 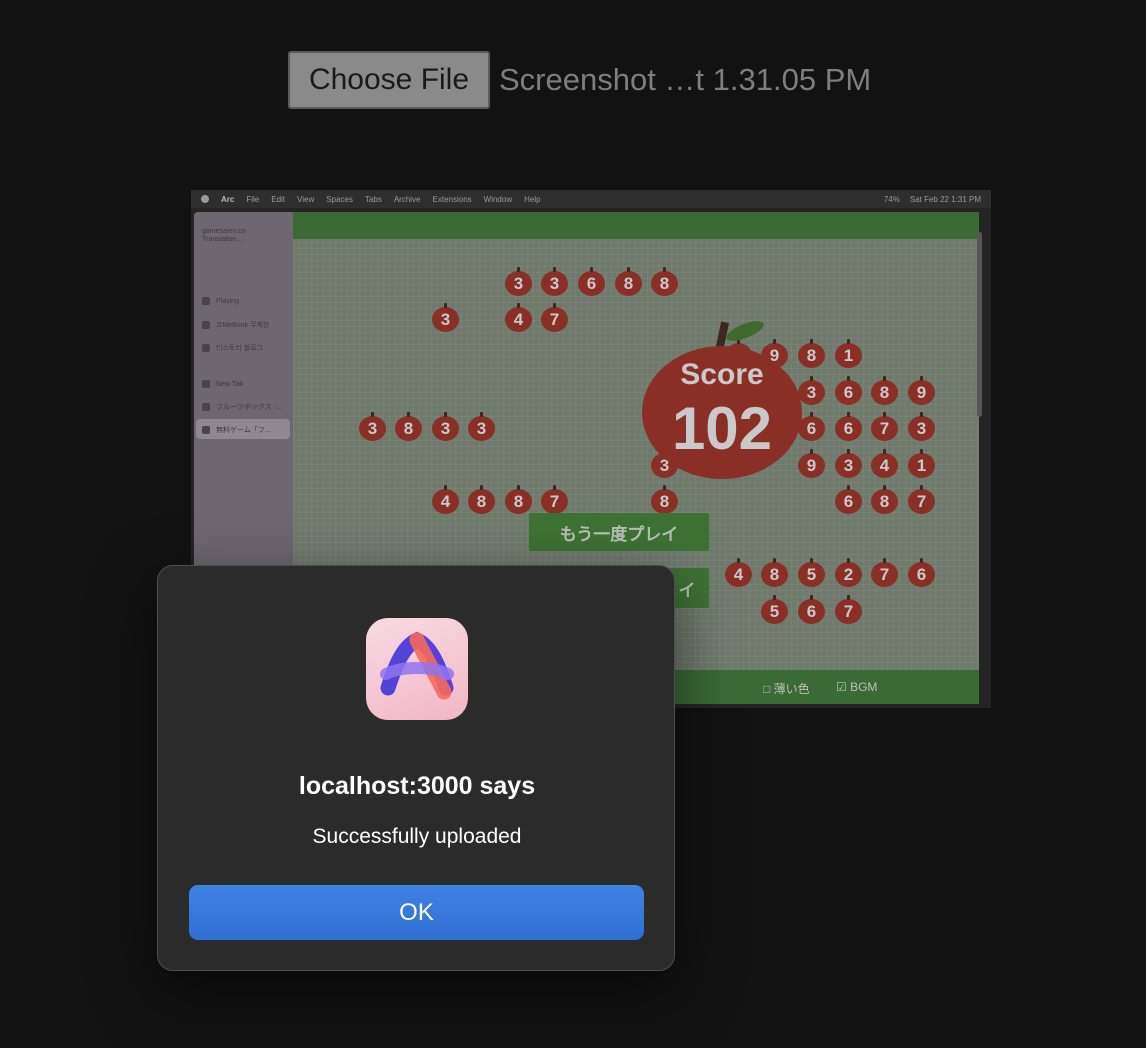 What do you see at coordinates (452, 199) in the screenshot?
I see `menubar-item: Extensions` at bounding box center [452, 199].